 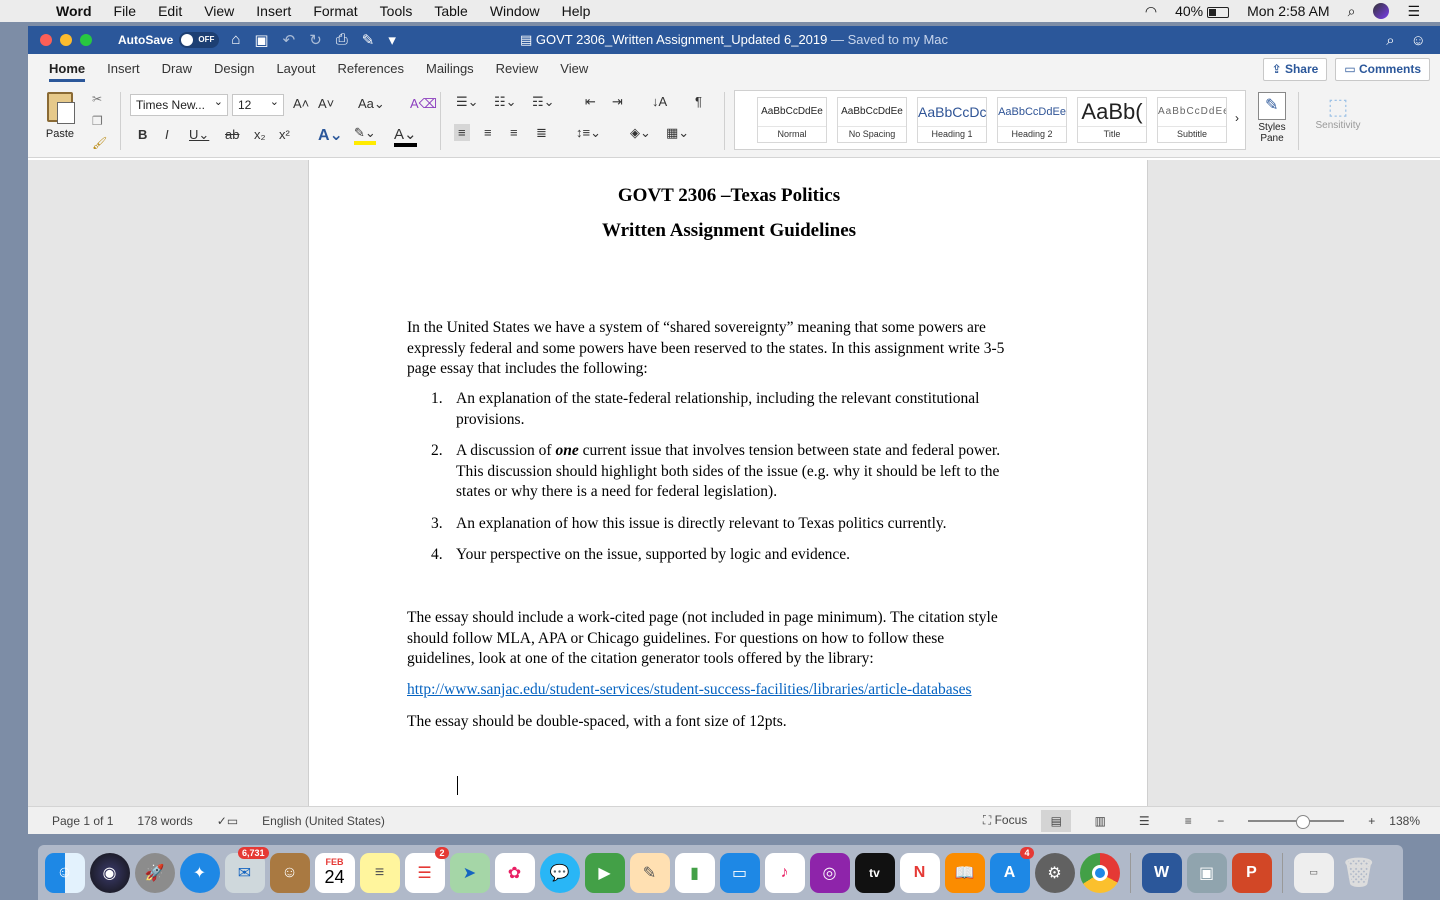 I want to click on powerpoint-icon: P, so click(x=1251, y=872).